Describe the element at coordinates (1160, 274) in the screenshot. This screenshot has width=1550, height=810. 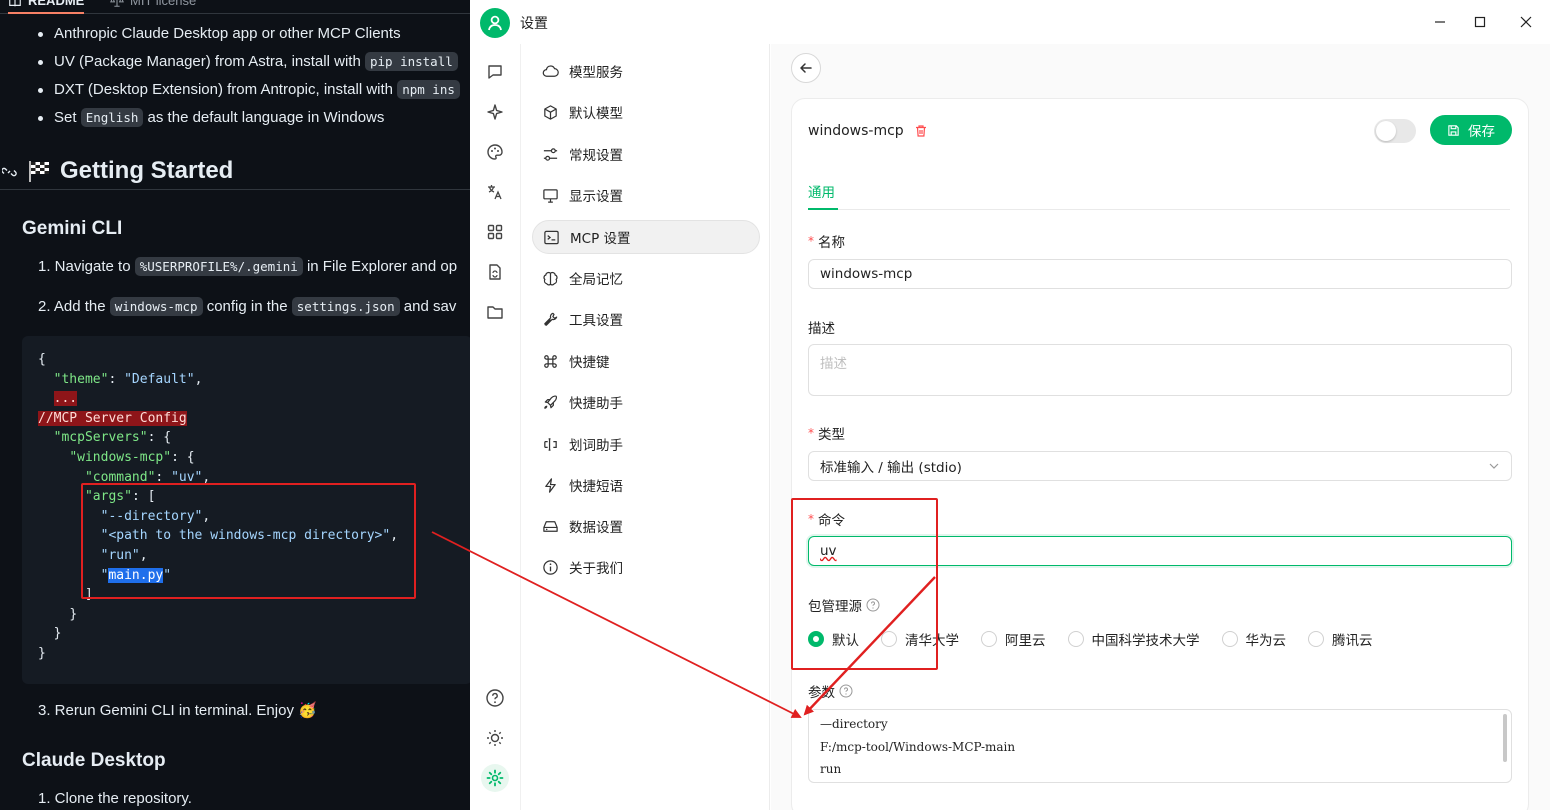
I see `name-input: windows-mcp` at that location.